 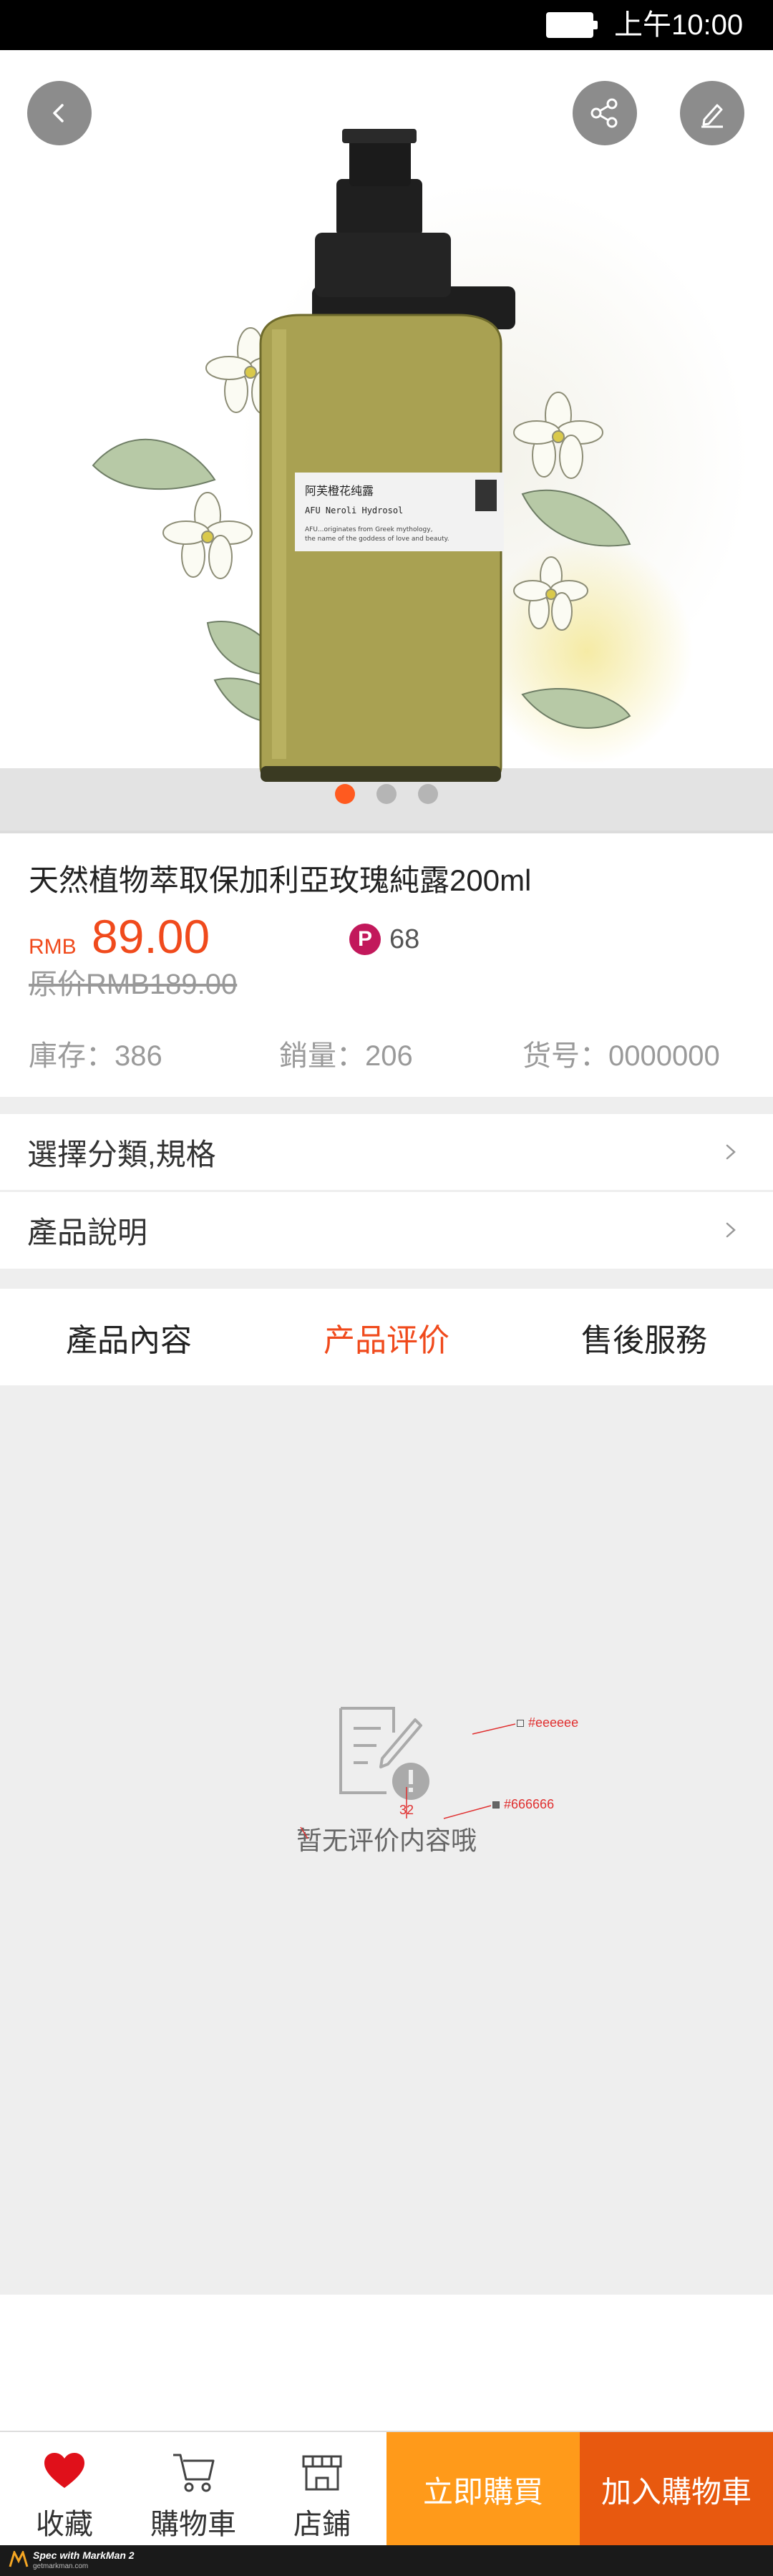 I want to click on markman-url: getmarkman.com, so click(x=61, y=2566).